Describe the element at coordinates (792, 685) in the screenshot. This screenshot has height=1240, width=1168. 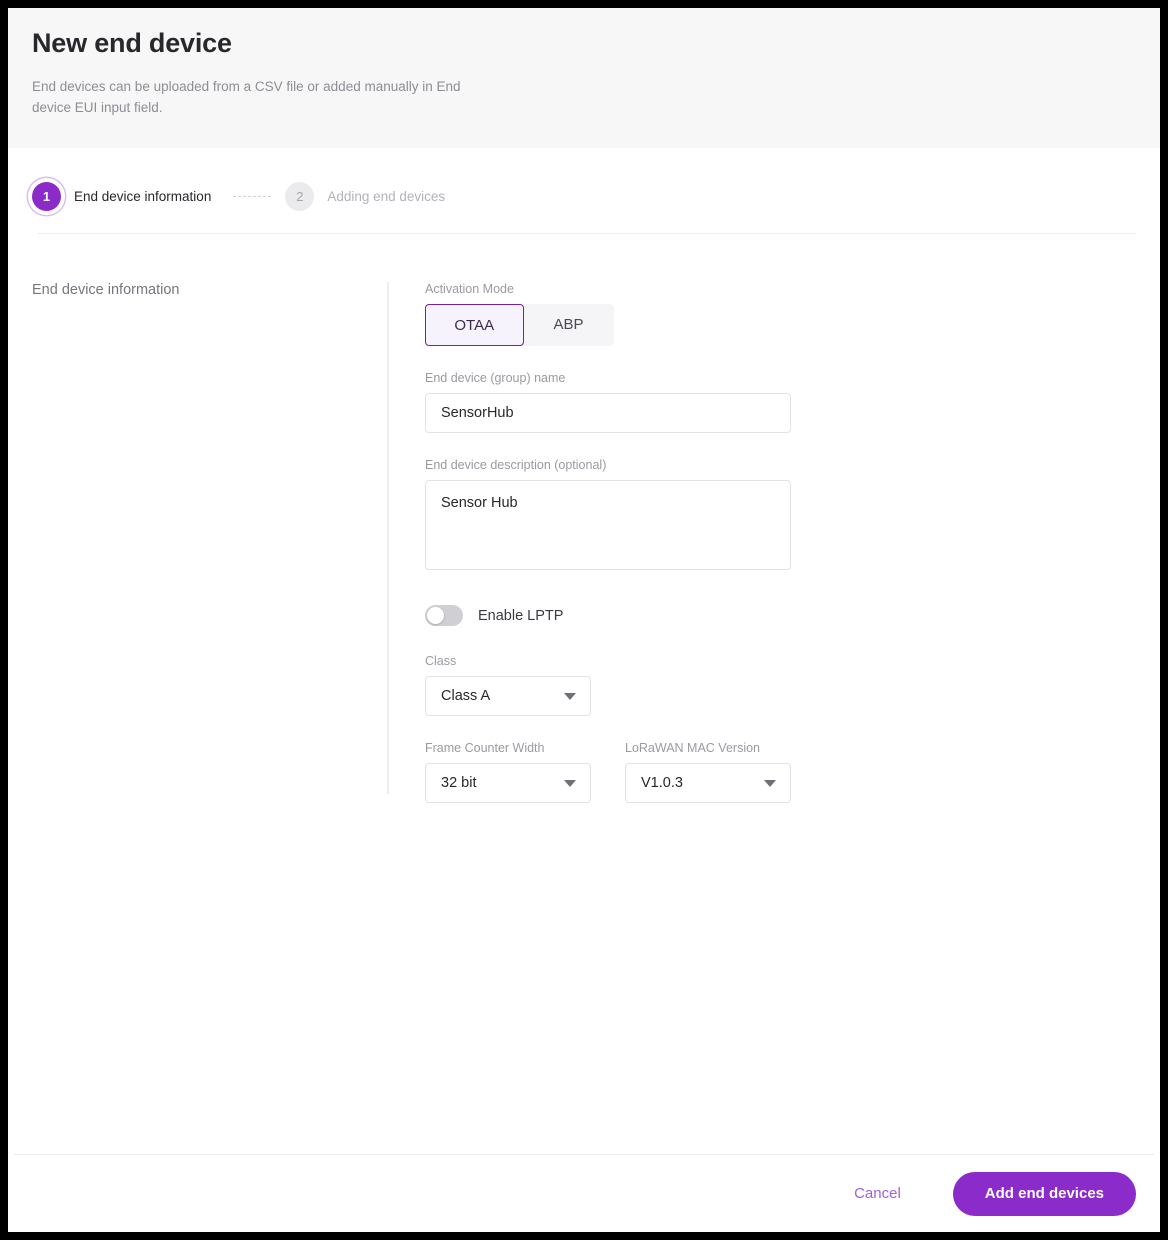
I see `device-class-field: Class Class A` at that location.